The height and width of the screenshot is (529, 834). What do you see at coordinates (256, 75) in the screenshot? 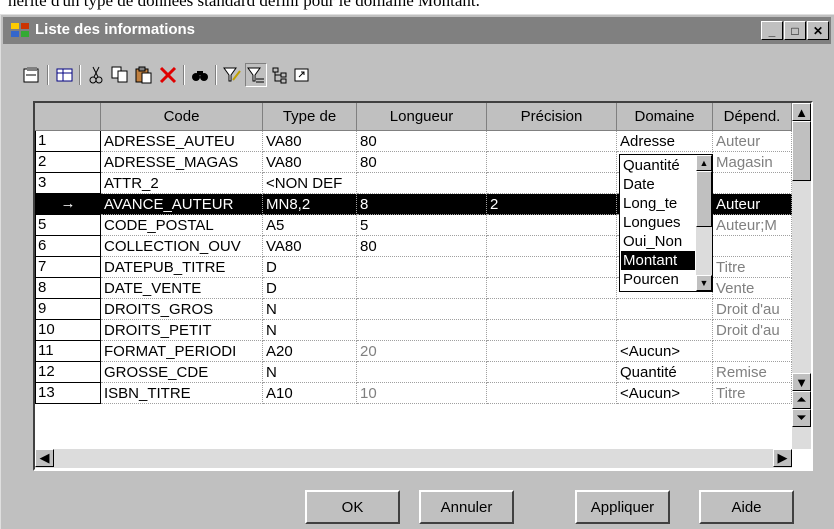
I see `filter-active-icon` at bounding box center [256, 75].